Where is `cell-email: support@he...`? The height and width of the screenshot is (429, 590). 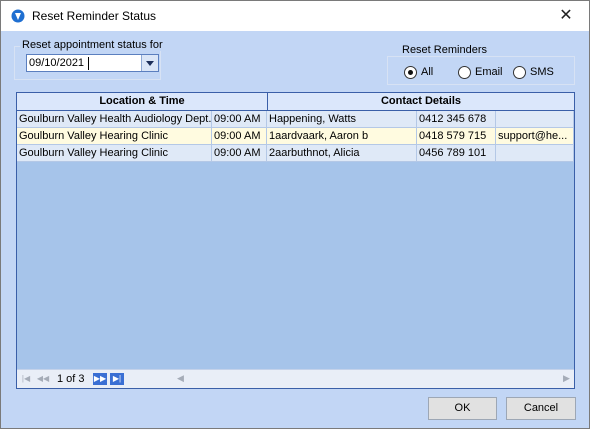
cell-email: support@he... is located at coordinates (535, 136).